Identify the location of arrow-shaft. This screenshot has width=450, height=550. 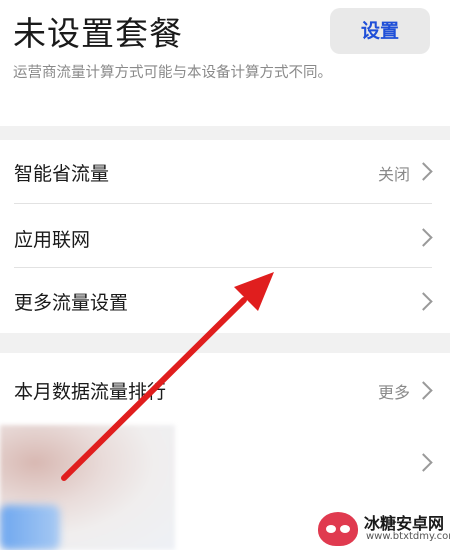
(154, 389).